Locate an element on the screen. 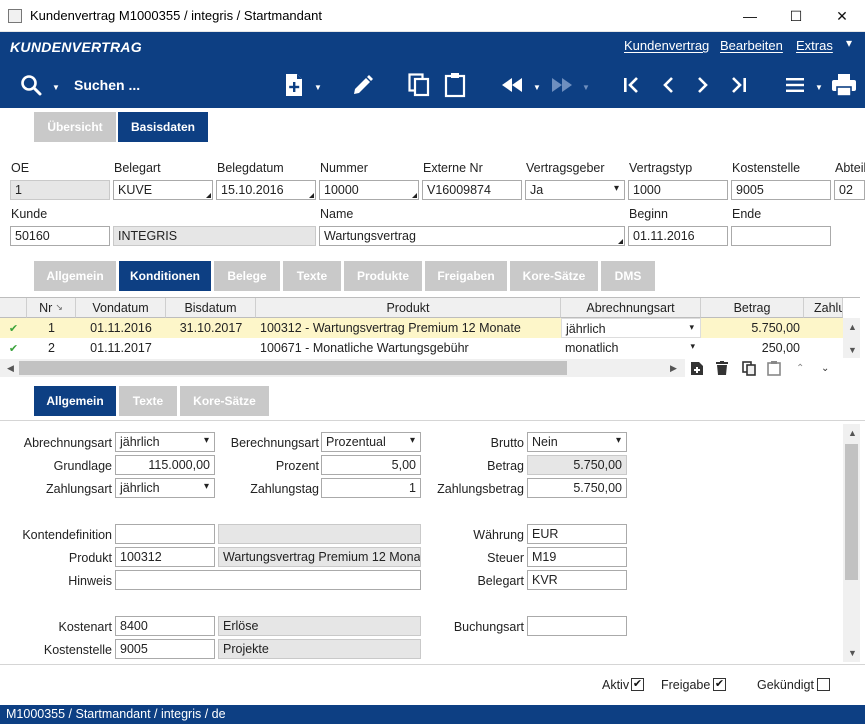 The width and height of the screenshot is (865, 724). belegdatum-field: 15.10.2016 is located at coordinates (266, 190).